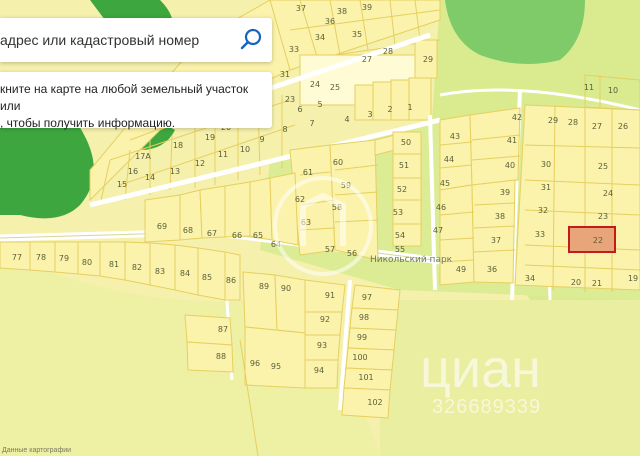 The image size is (640, 456). What do you see at coordinates (598, 241) in the screenshot?
I see `parcel-label-p22b: 22` at bounding box center [598, 241].